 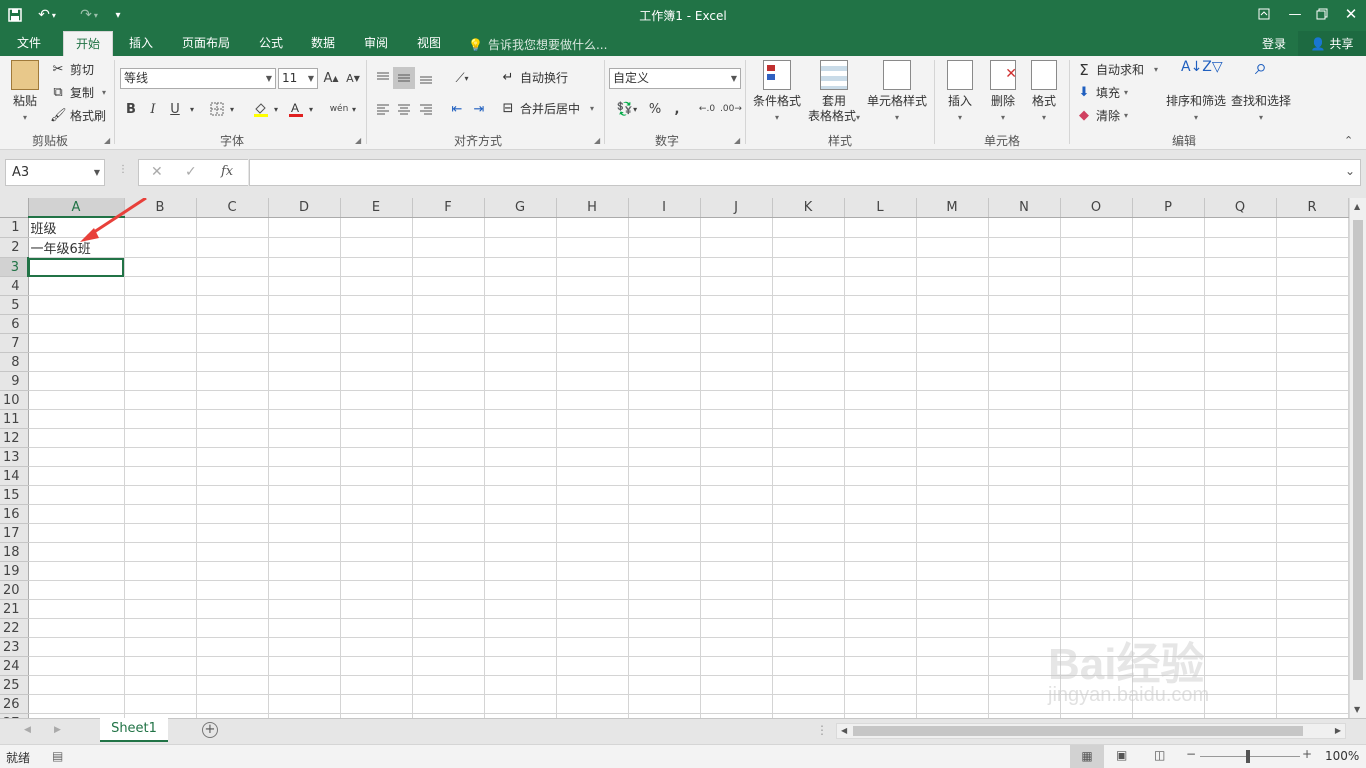 What do you see at coordinates (1350, 171) in the screenshot?
I see `expand-formula-icon: ⌄` at bounding box center [1350, 171].